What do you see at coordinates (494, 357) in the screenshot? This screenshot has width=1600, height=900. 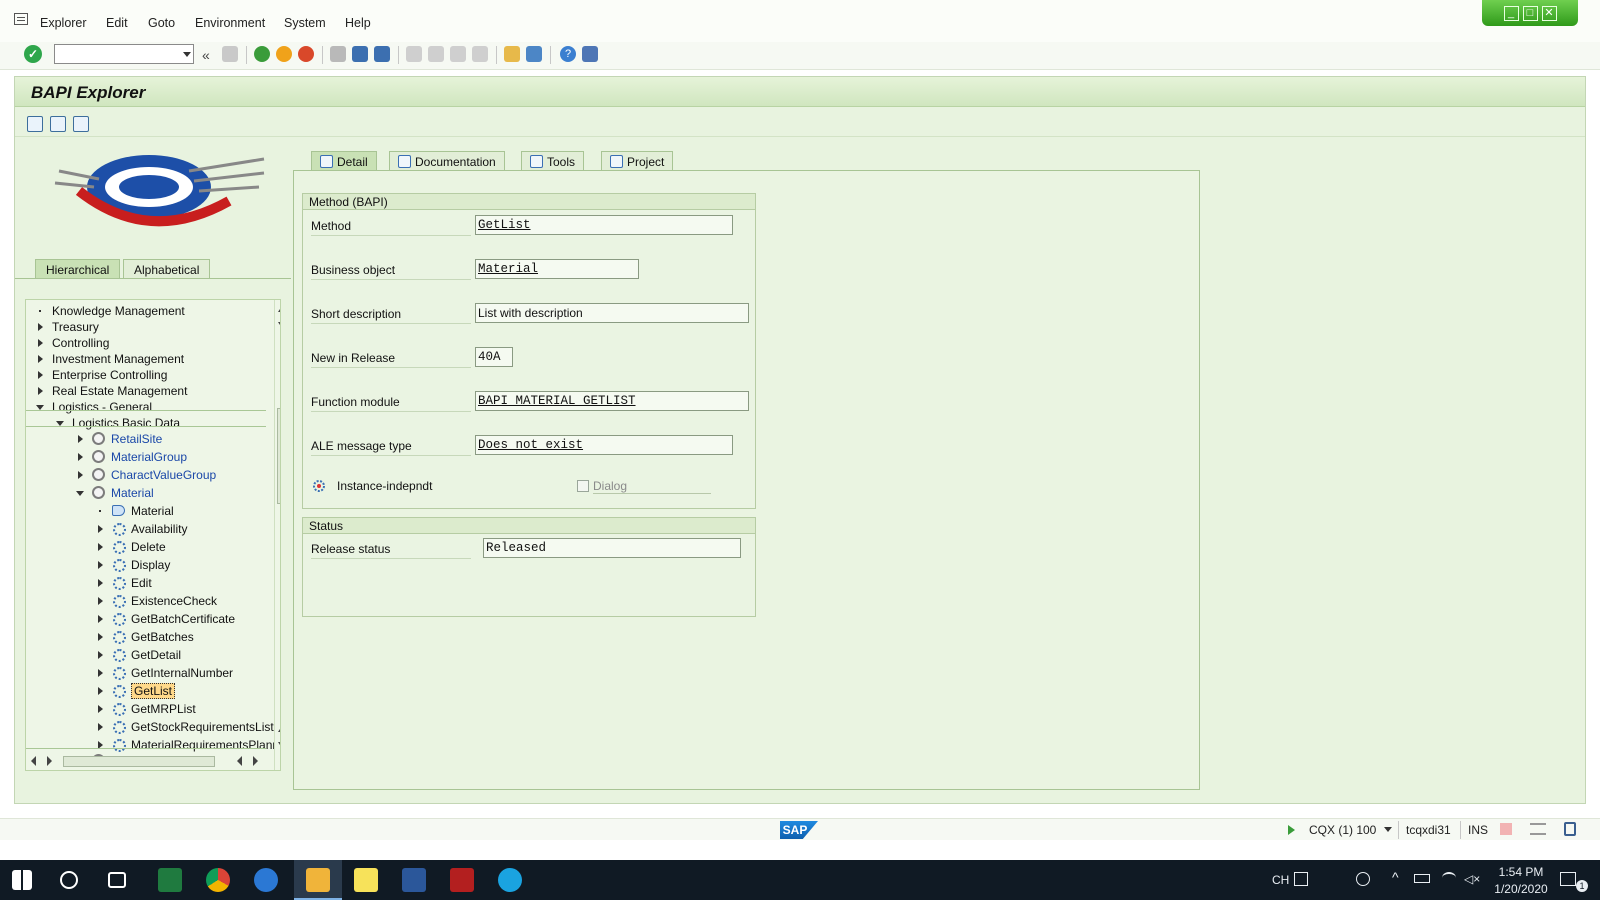 I see `new-in-release-field: 40A` at bounding box center [494, 357].